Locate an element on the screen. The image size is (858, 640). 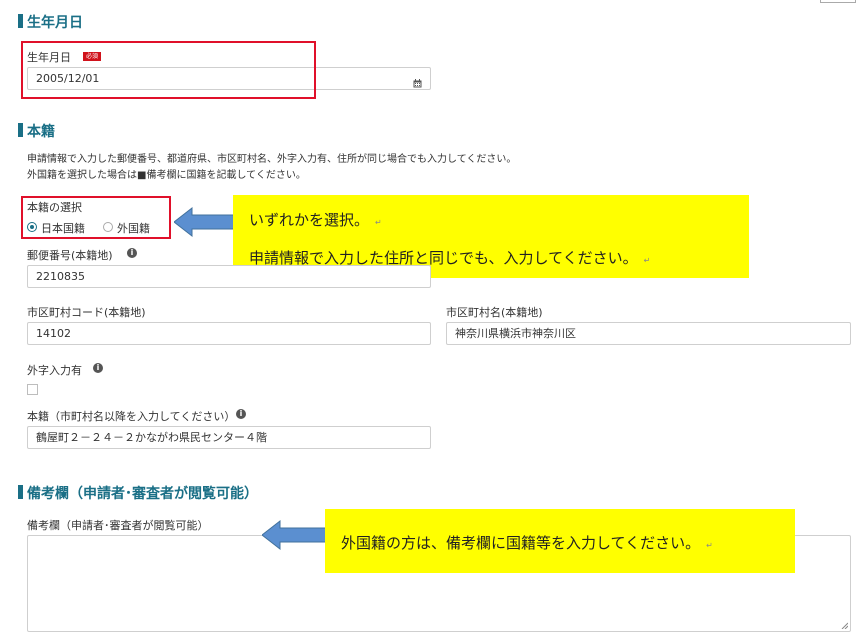
city-name-input: 神奈川県横浜市神奈川区 is located at coordinates (648, 333).